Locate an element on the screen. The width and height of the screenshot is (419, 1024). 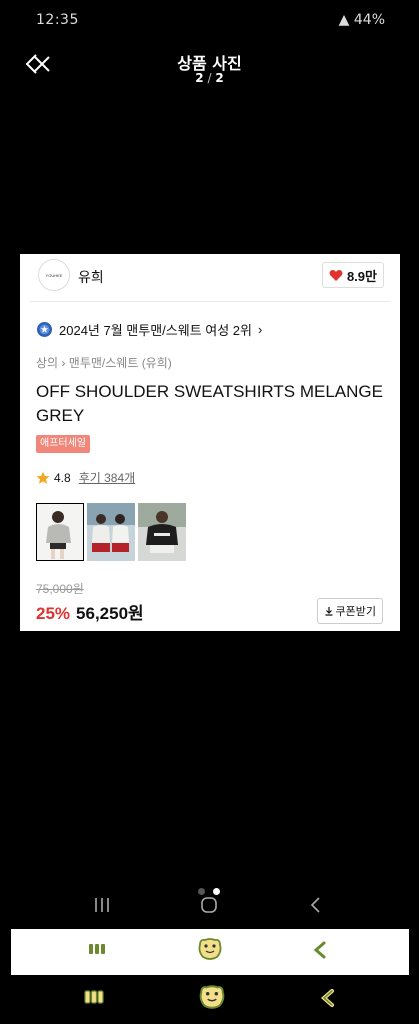
final-price: 56,250원 is located at coordinates (110, 613).